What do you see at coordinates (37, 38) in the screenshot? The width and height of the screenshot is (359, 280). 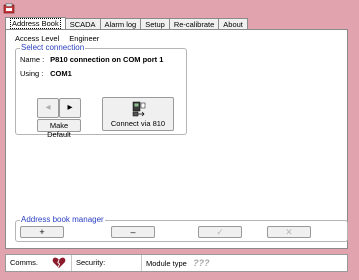 I see `access-level-label: Access Level` at bounding box center [37, 38].